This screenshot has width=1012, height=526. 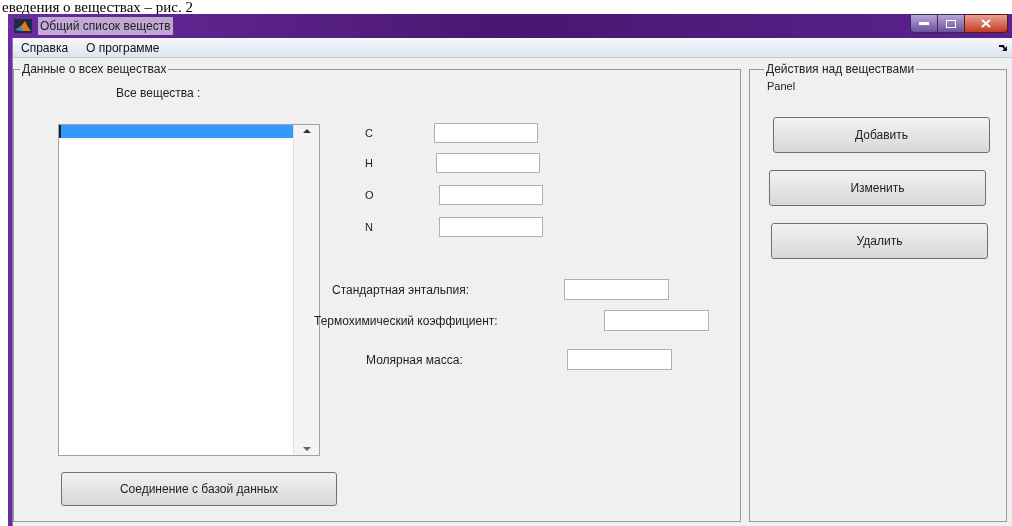 I want to click on menu-item: О программе, so click(x=123, y=47).